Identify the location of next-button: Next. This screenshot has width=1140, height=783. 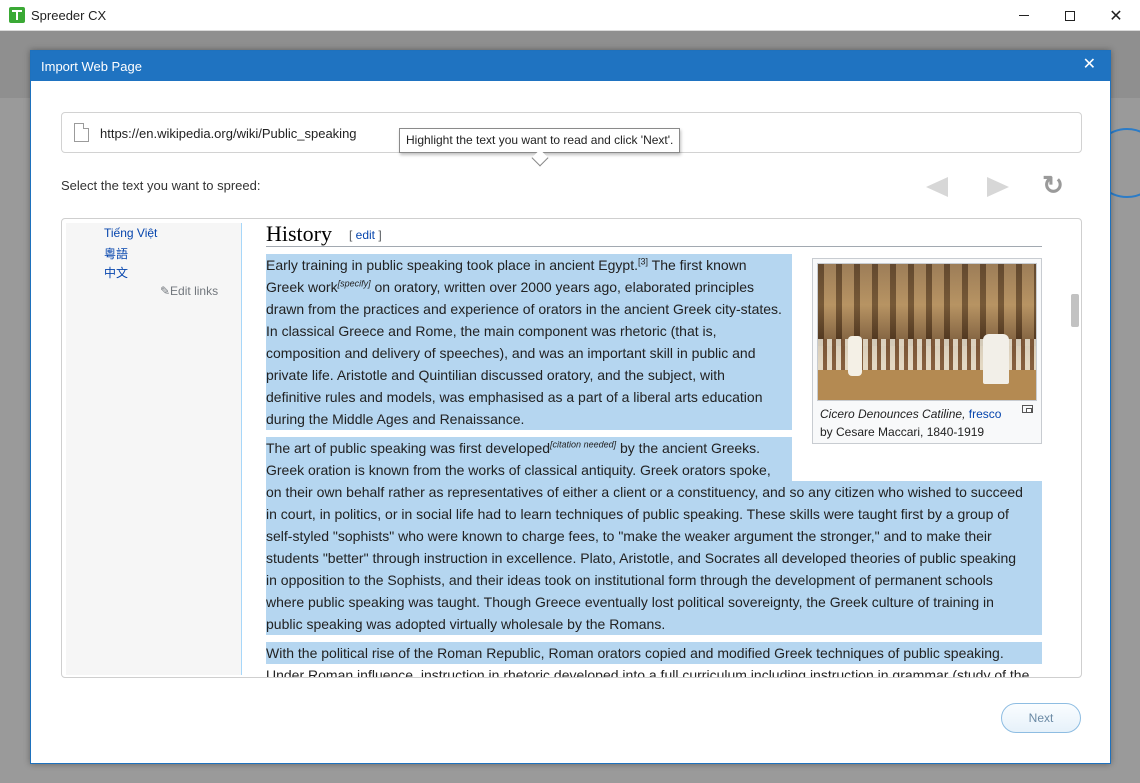
(1041, 718).